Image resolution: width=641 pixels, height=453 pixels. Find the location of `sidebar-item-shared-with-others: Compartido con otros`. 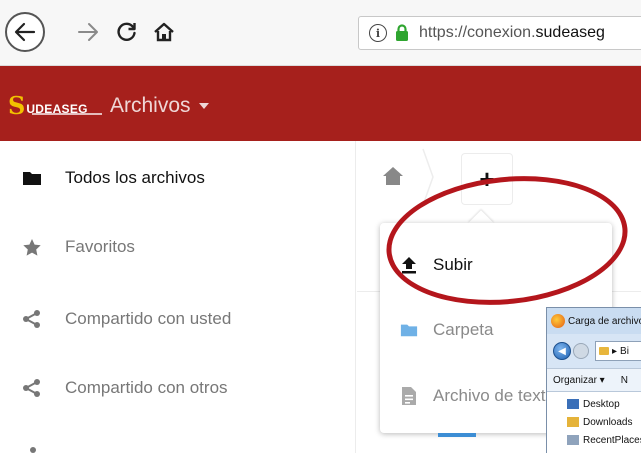

sidebar-item-shared-with-others: Compartido con otros is located at coordinates (178, 388).